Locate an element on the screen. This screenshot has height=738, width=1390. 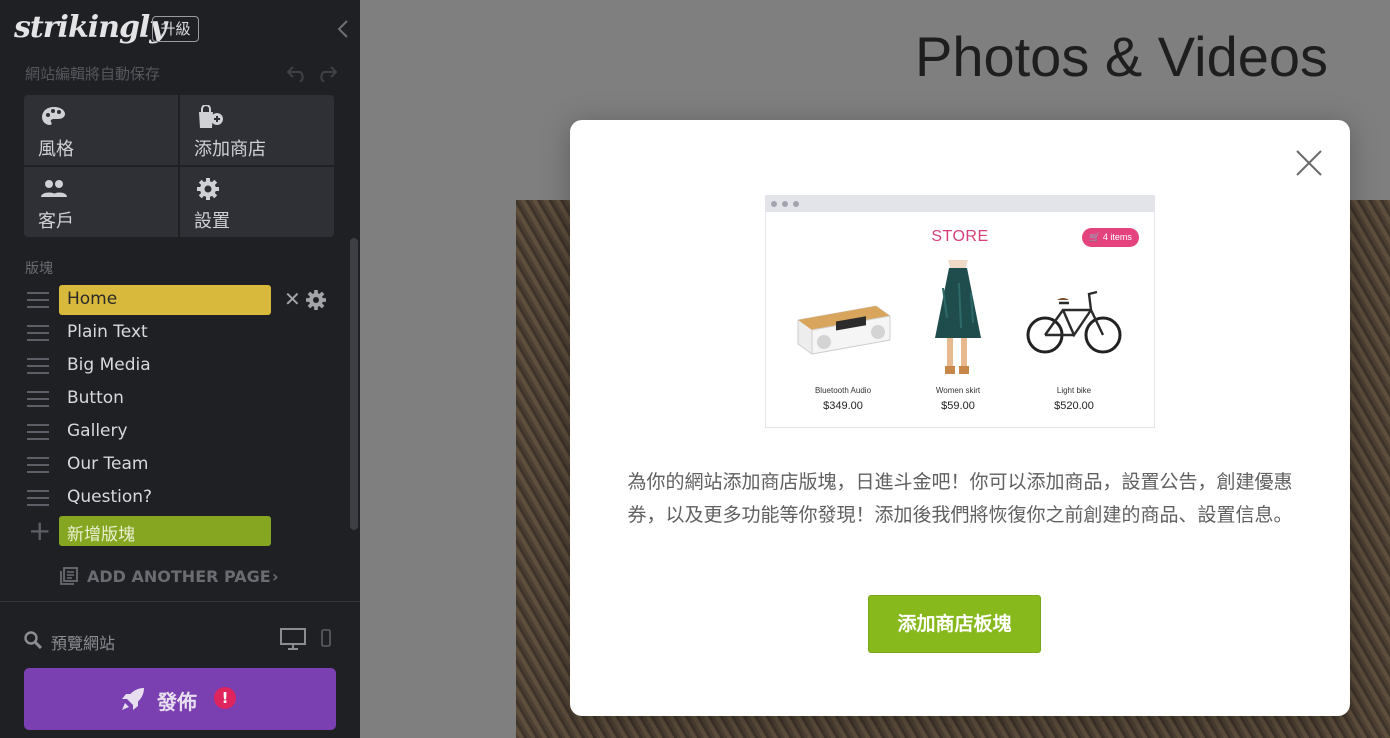
product-price: $59.00 is located at coordinates (958, 406).